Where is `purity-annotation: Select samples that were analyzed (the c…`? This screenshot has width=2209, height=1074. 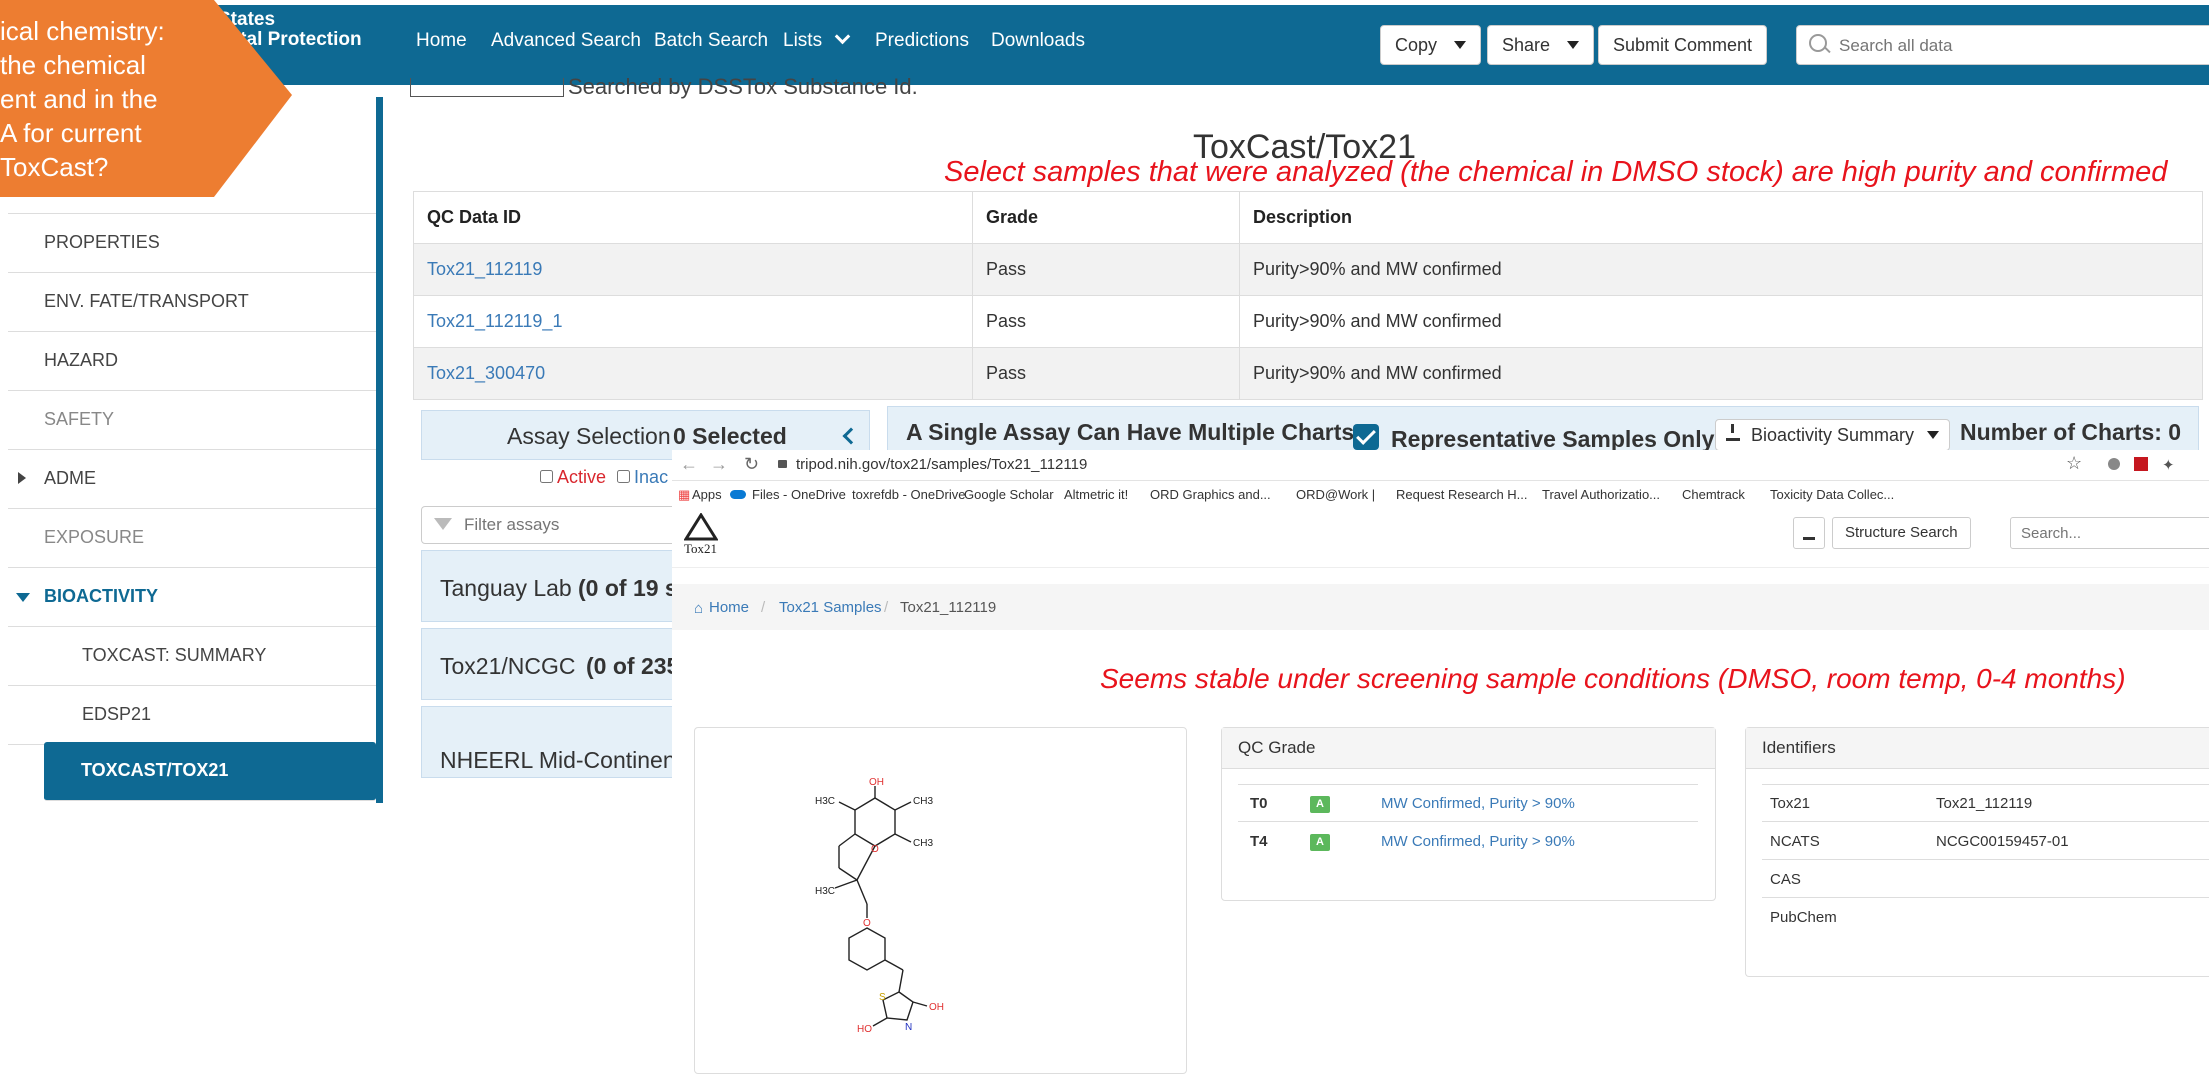 purity-annotation: Select samples that were analyzed (the c… is located at coordinates (1556, 172).